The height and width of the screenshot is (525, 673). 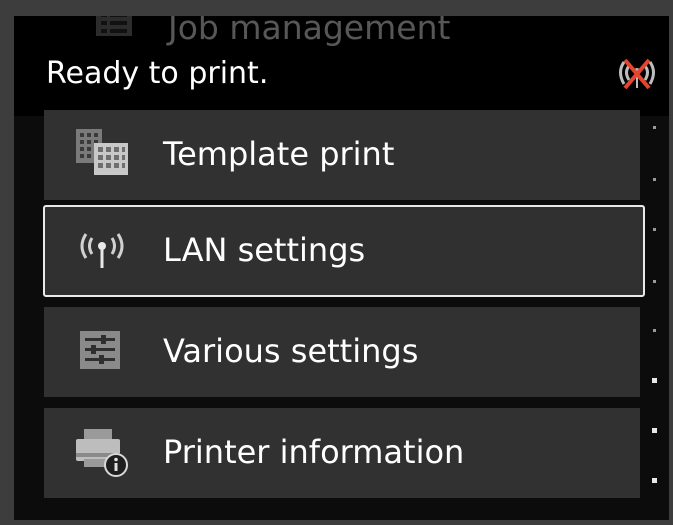 What do you see at coordinates (656, 316) in the screenshot?
I see `scroll-indicator` at bounding box center [656, 316].